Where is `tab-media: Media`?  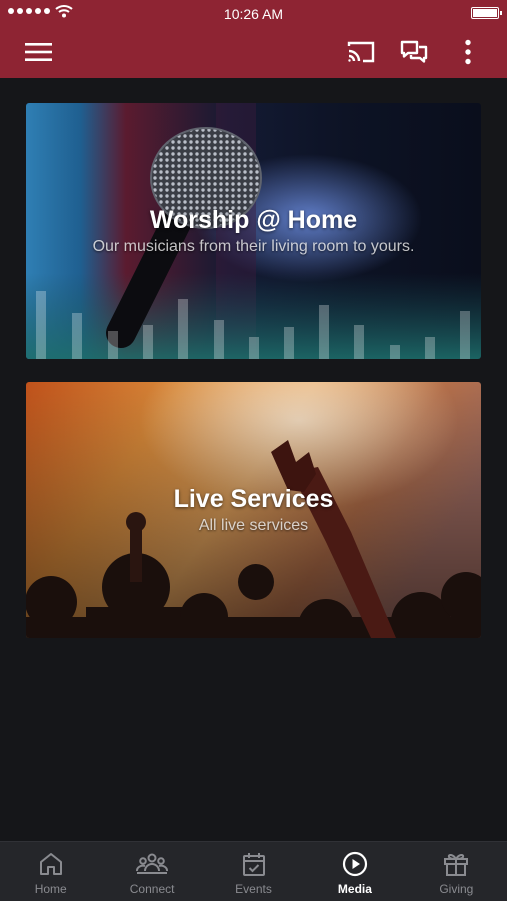 tab-media: Media is located at coordinates (354, 871).